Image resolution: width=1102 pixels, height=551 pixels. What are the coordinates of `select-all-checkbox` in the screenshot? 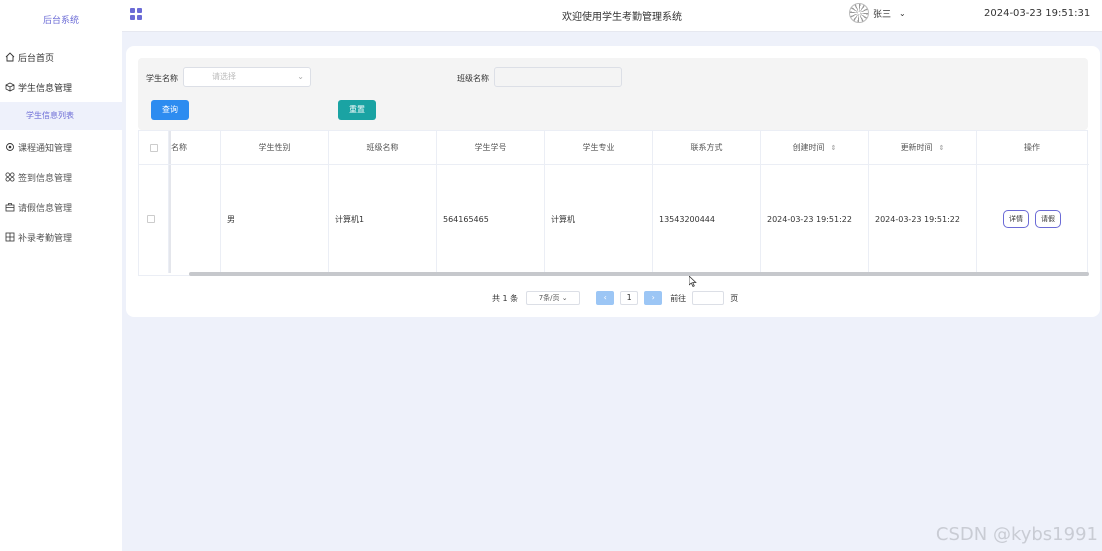 It's located at (153, 147).